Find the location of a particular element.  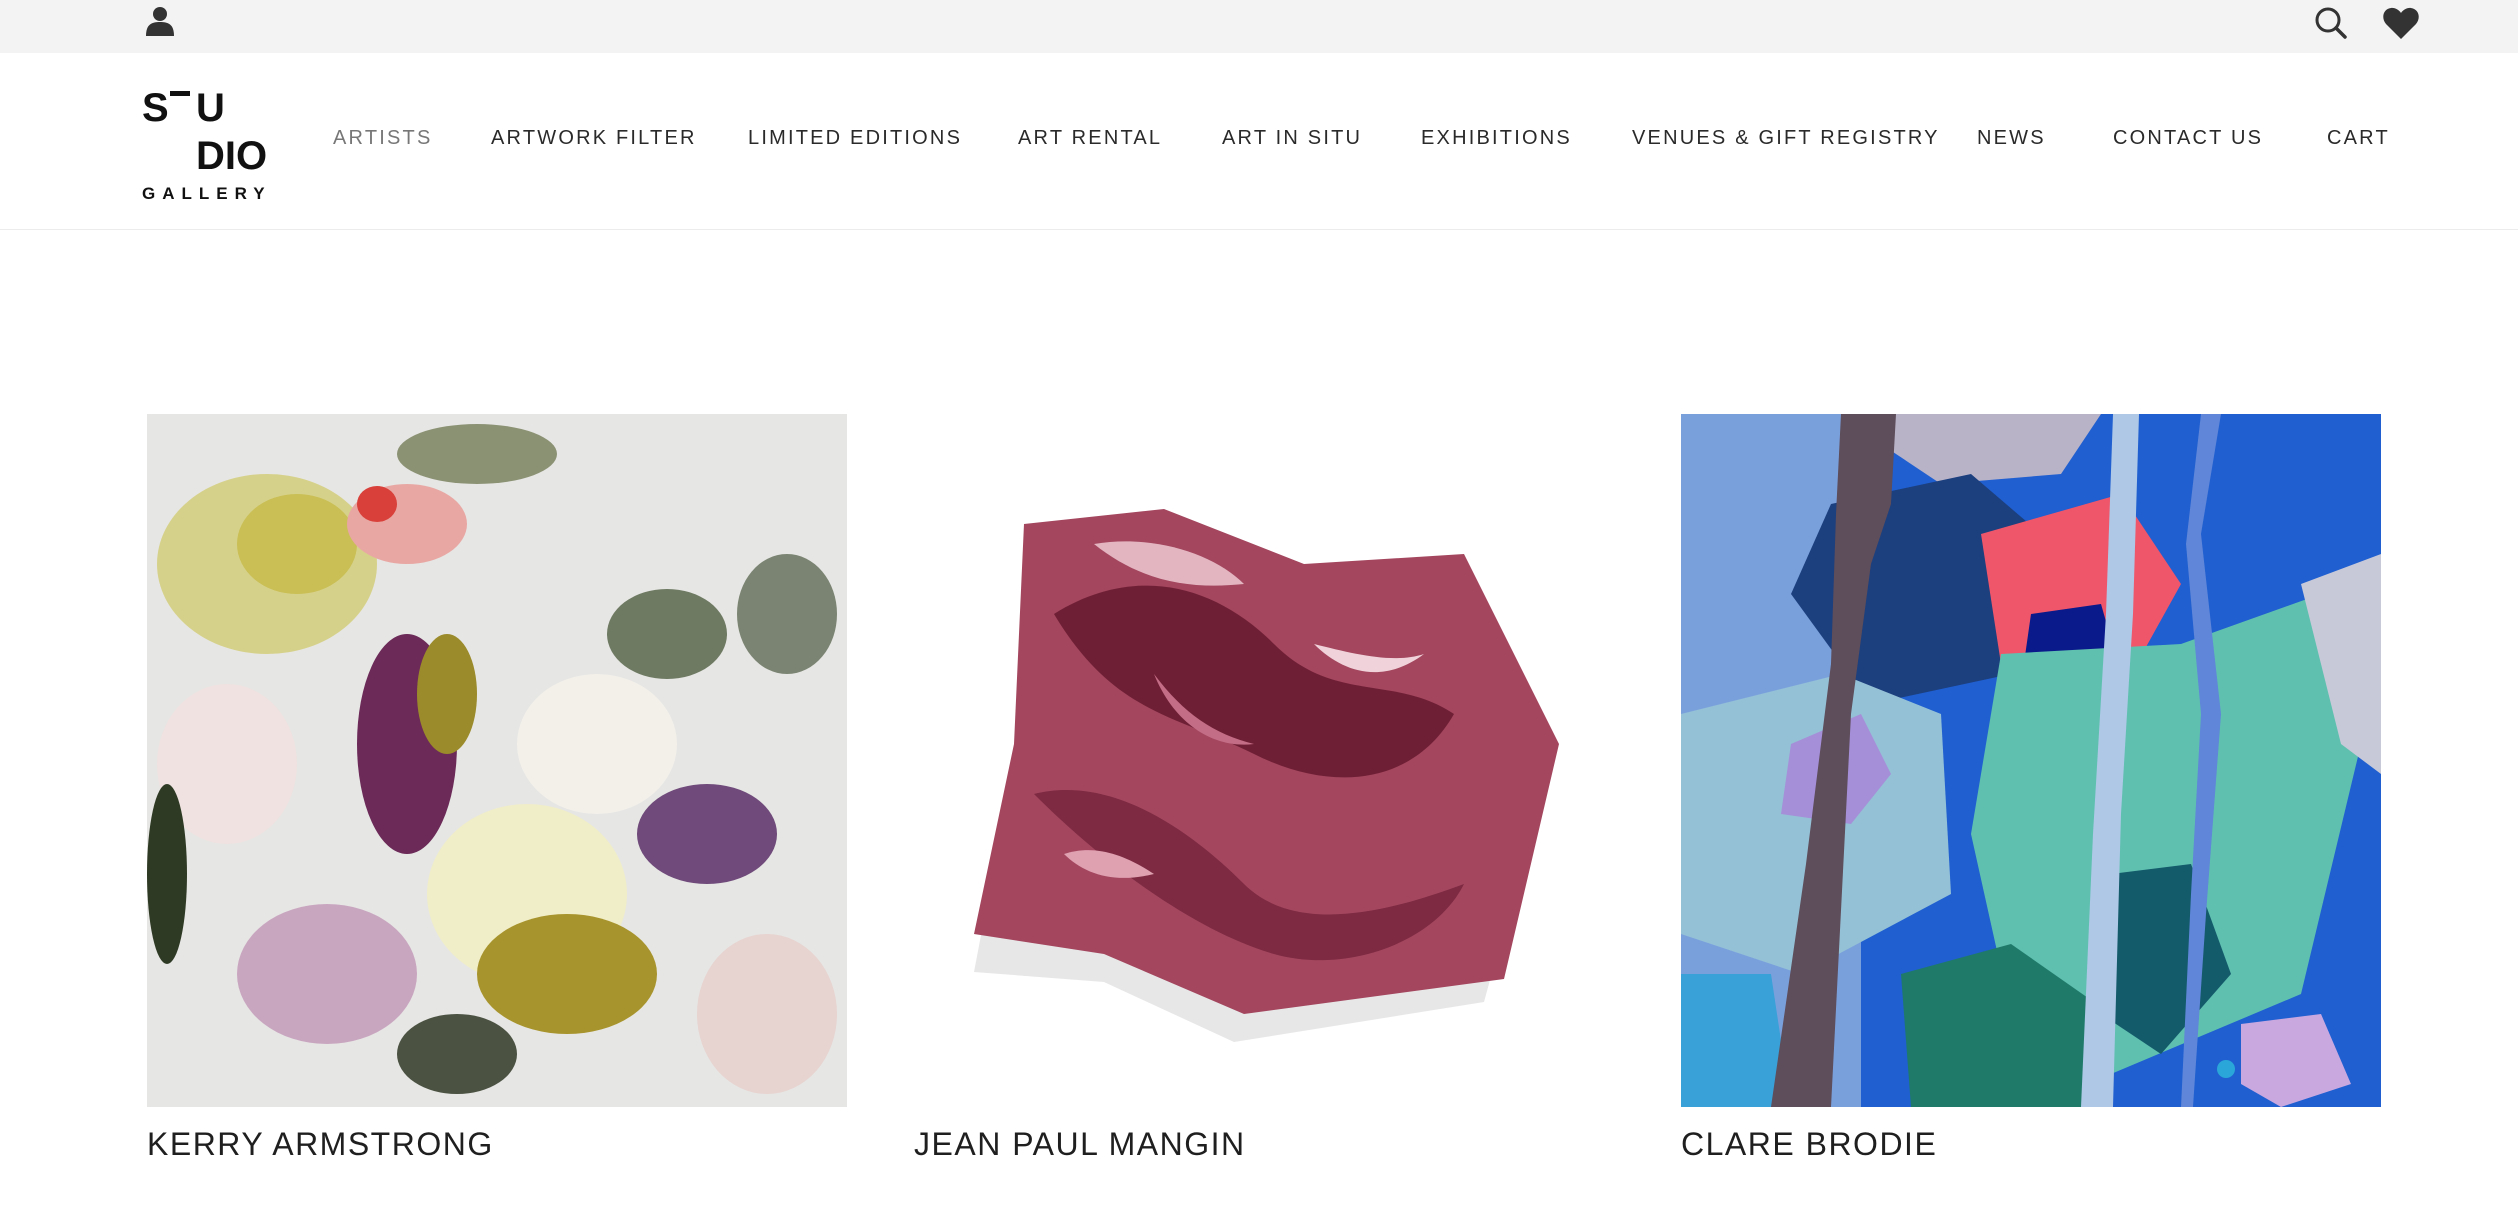

svg-text: GALLERY is located at coordinates (207, 193).